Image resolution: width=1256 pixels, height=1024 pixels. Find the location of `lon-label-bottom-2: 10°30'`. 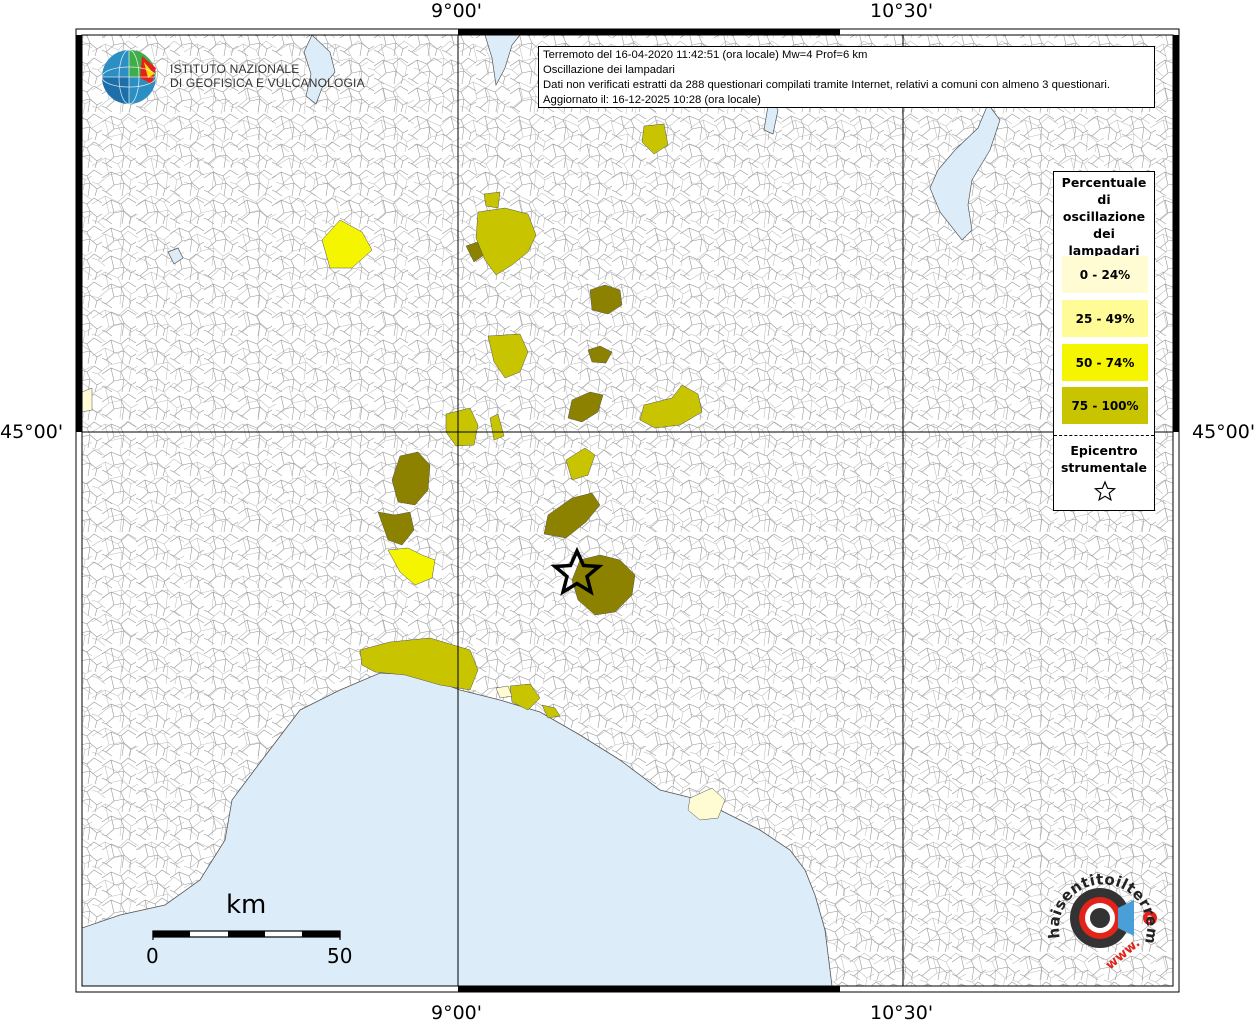

lon-label-bottom-2: 10°30' is located at coordinates (902, 1013).